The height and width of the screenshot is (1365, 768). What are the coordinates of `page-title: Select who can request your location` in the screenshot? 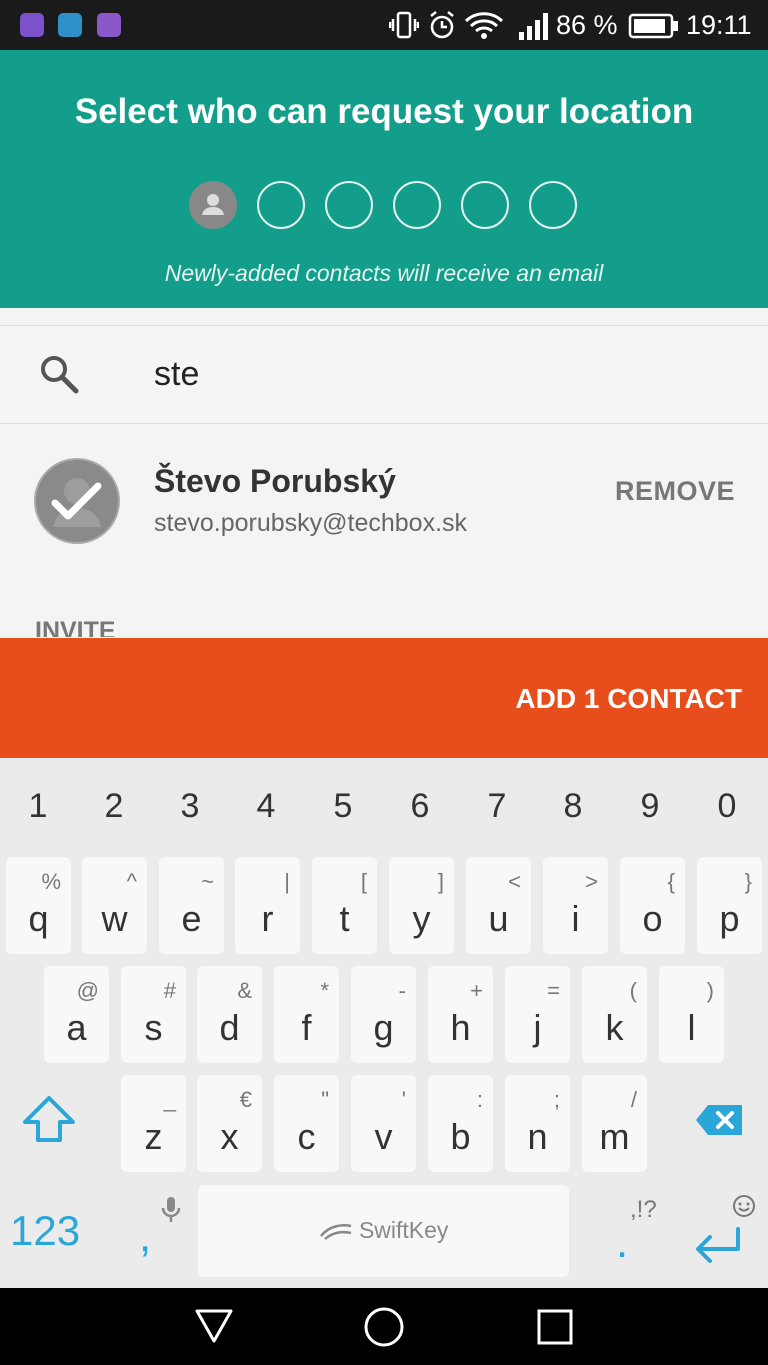 It's located at (384, 111).